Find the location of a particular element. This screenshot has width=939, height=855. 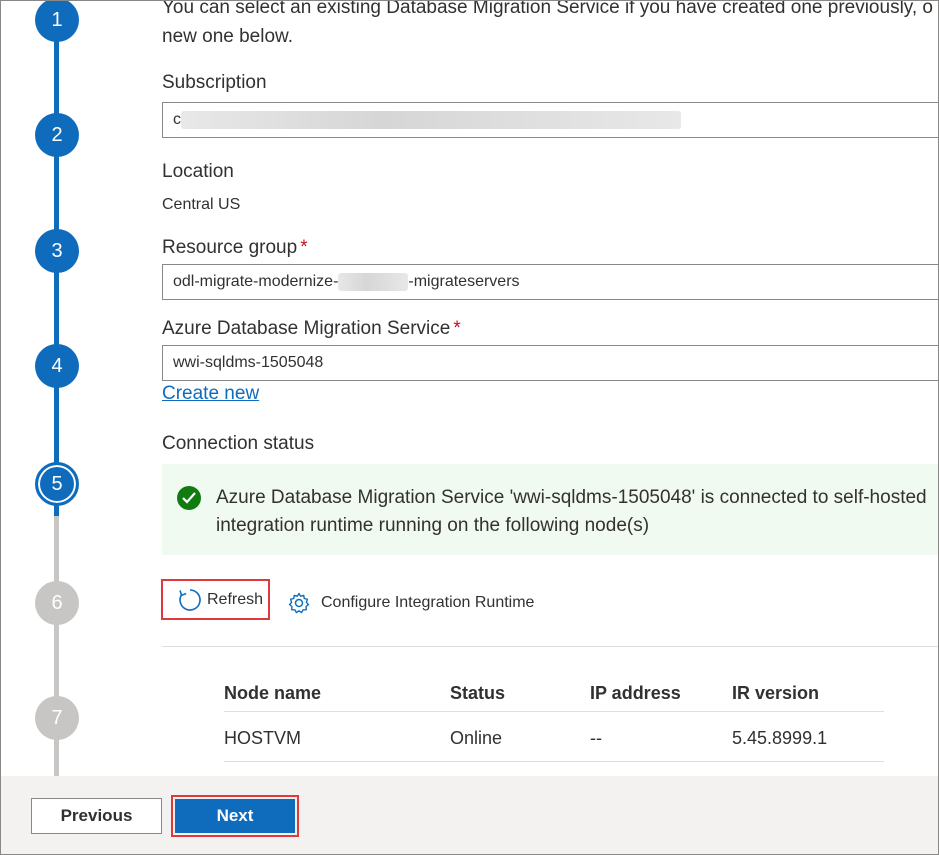

column-header-ir-version: IR version is located at coordinates (776, 693).